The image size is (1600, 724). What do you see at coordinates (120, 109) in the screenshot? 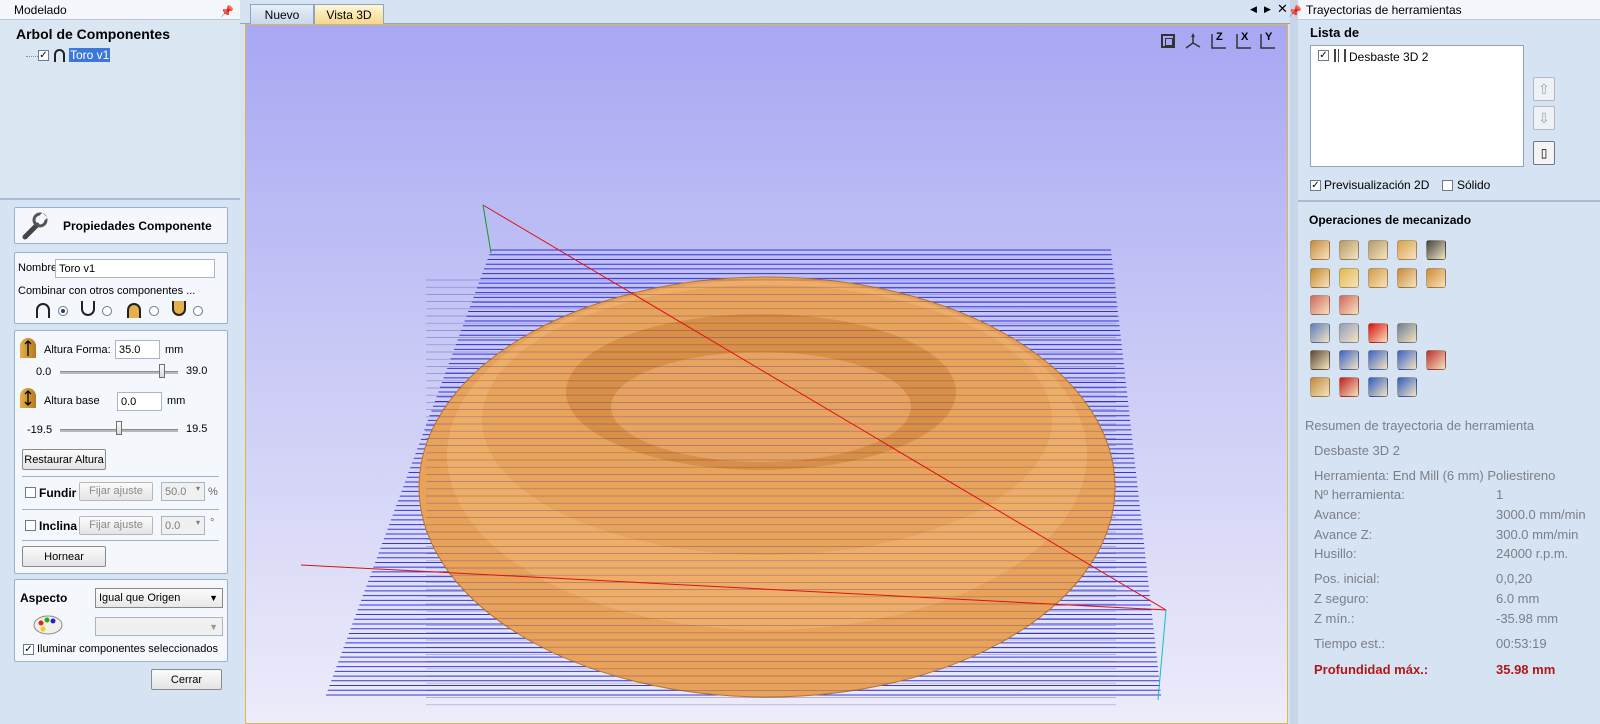
I see `component-tree-panel: Arbol de Componentes ✓ Toro v1` at bounding box center [120, 109].